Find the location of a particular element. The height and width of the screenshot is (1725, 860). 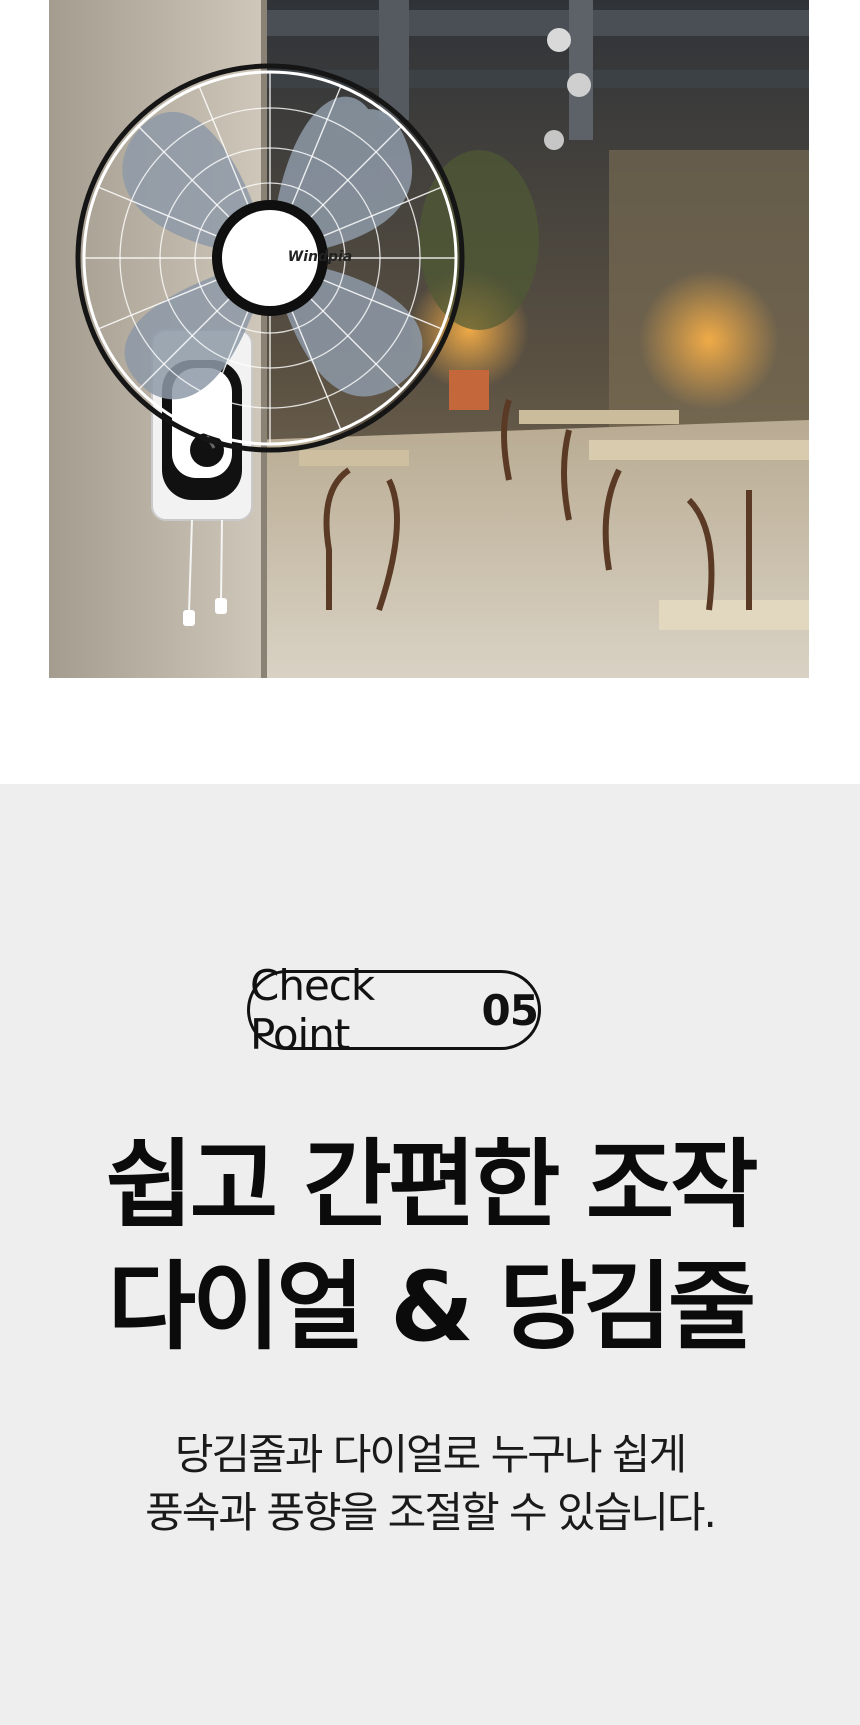

check-point-badge: Check Point 05 is located at coordinates (394, 1010).